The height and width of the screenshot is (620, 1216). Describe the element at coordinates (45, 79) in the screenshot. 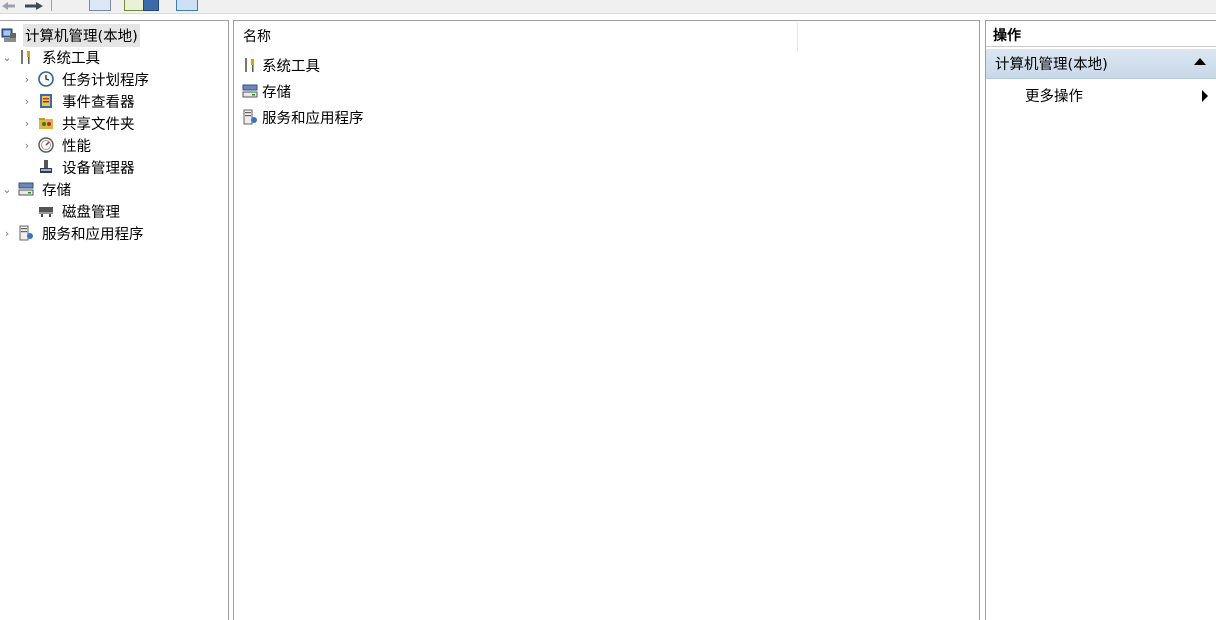

I see `task-scheduler-icon` at that location.